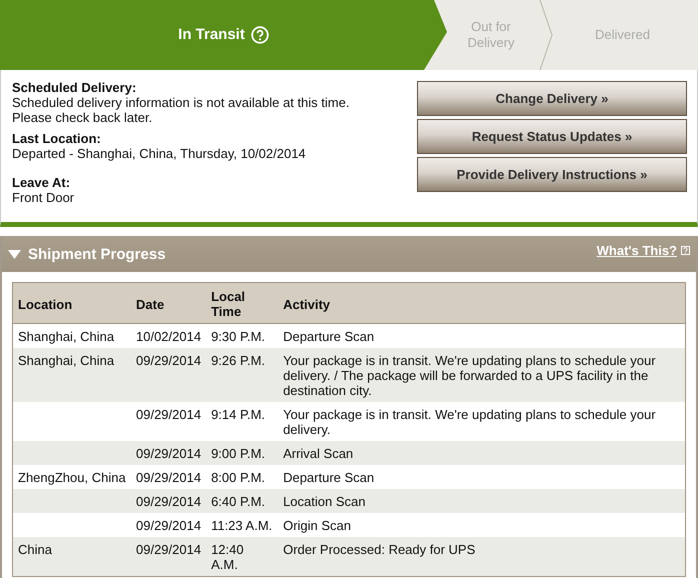 Image resolution: width=698 pixels, height=578 pixels. I want to click on table-cell: 6:40 P.M., so click(242, 501).